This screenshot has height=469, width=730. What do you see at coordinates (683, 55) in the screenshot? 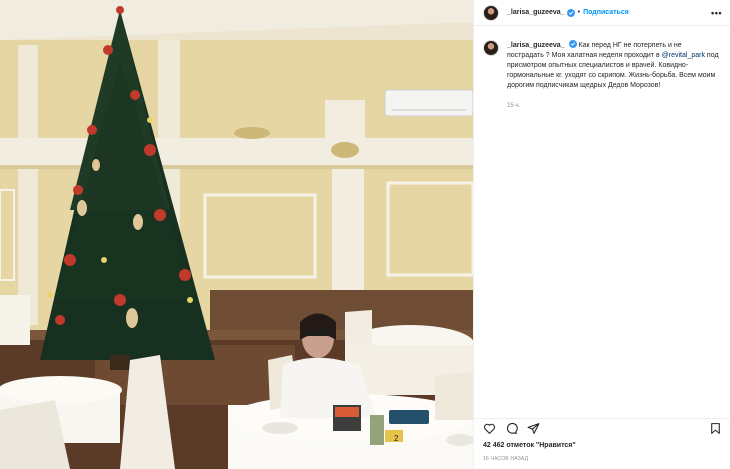
I see `caption-mention-link: @revital_park` at bounding box center [683, 55].